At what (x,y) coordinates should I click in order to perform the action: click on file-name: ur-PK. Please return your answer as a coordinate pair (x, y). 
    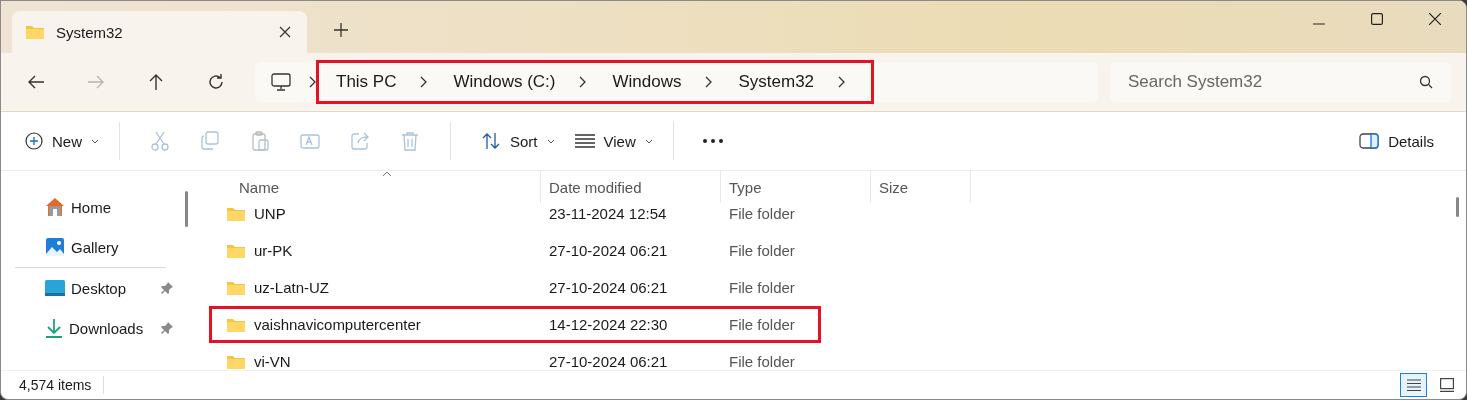
    Looking at the image, I should click on (273, 250).